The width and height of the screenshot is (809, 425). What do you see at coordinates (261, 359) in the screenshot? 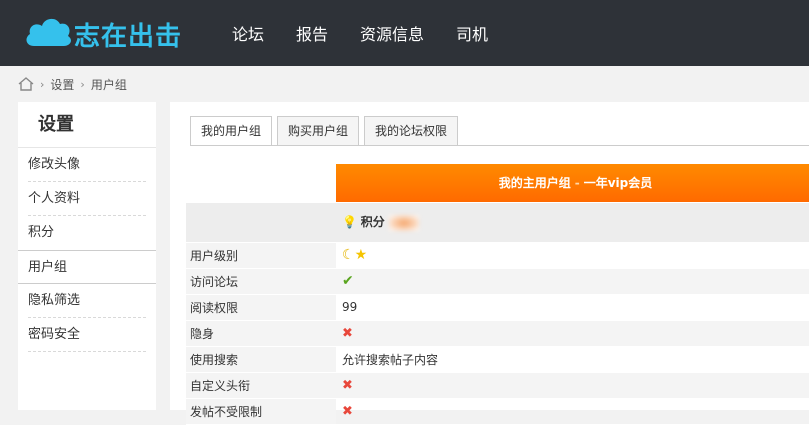
I see `row-label: 使用搜索` at bounding box center [261, 359].